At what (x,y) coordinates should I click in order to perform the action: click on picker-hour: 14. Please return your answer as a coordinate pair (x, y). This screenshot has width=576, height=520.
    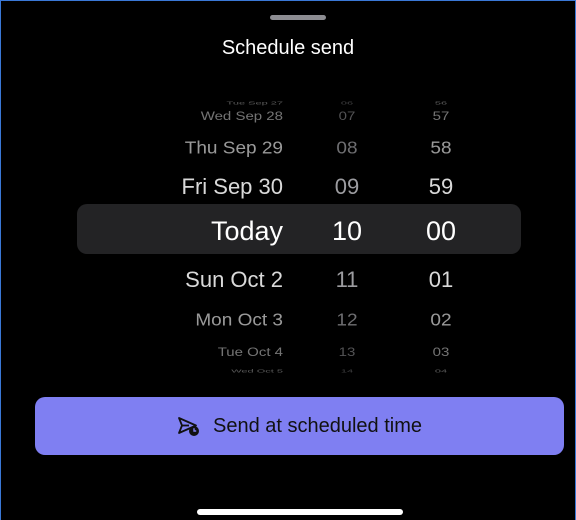
    Looking at the image, I should click on (347, 371).